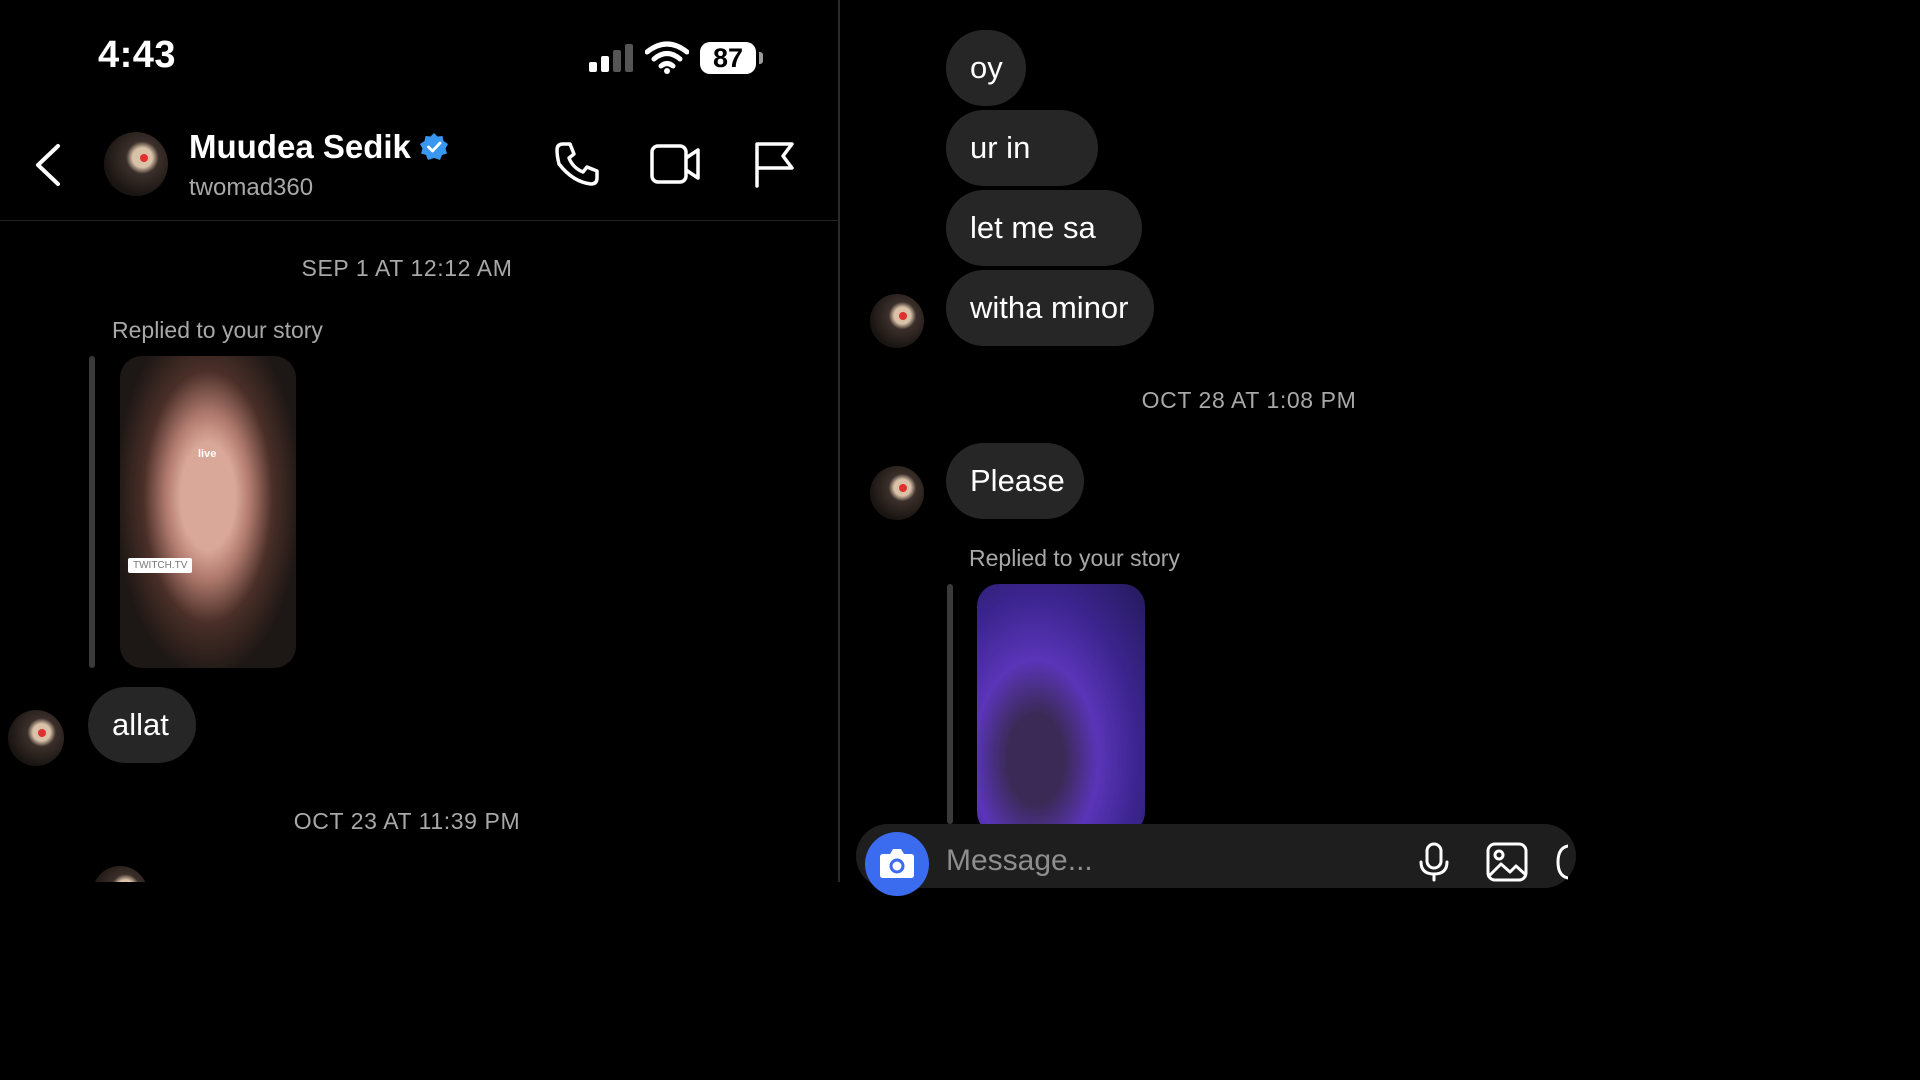 This screenshot has width=1920, height=1080. What do you see at coordinates (667, 57) in the screenshot?
I see `wifi-icon` at bounding box center [667, 57].